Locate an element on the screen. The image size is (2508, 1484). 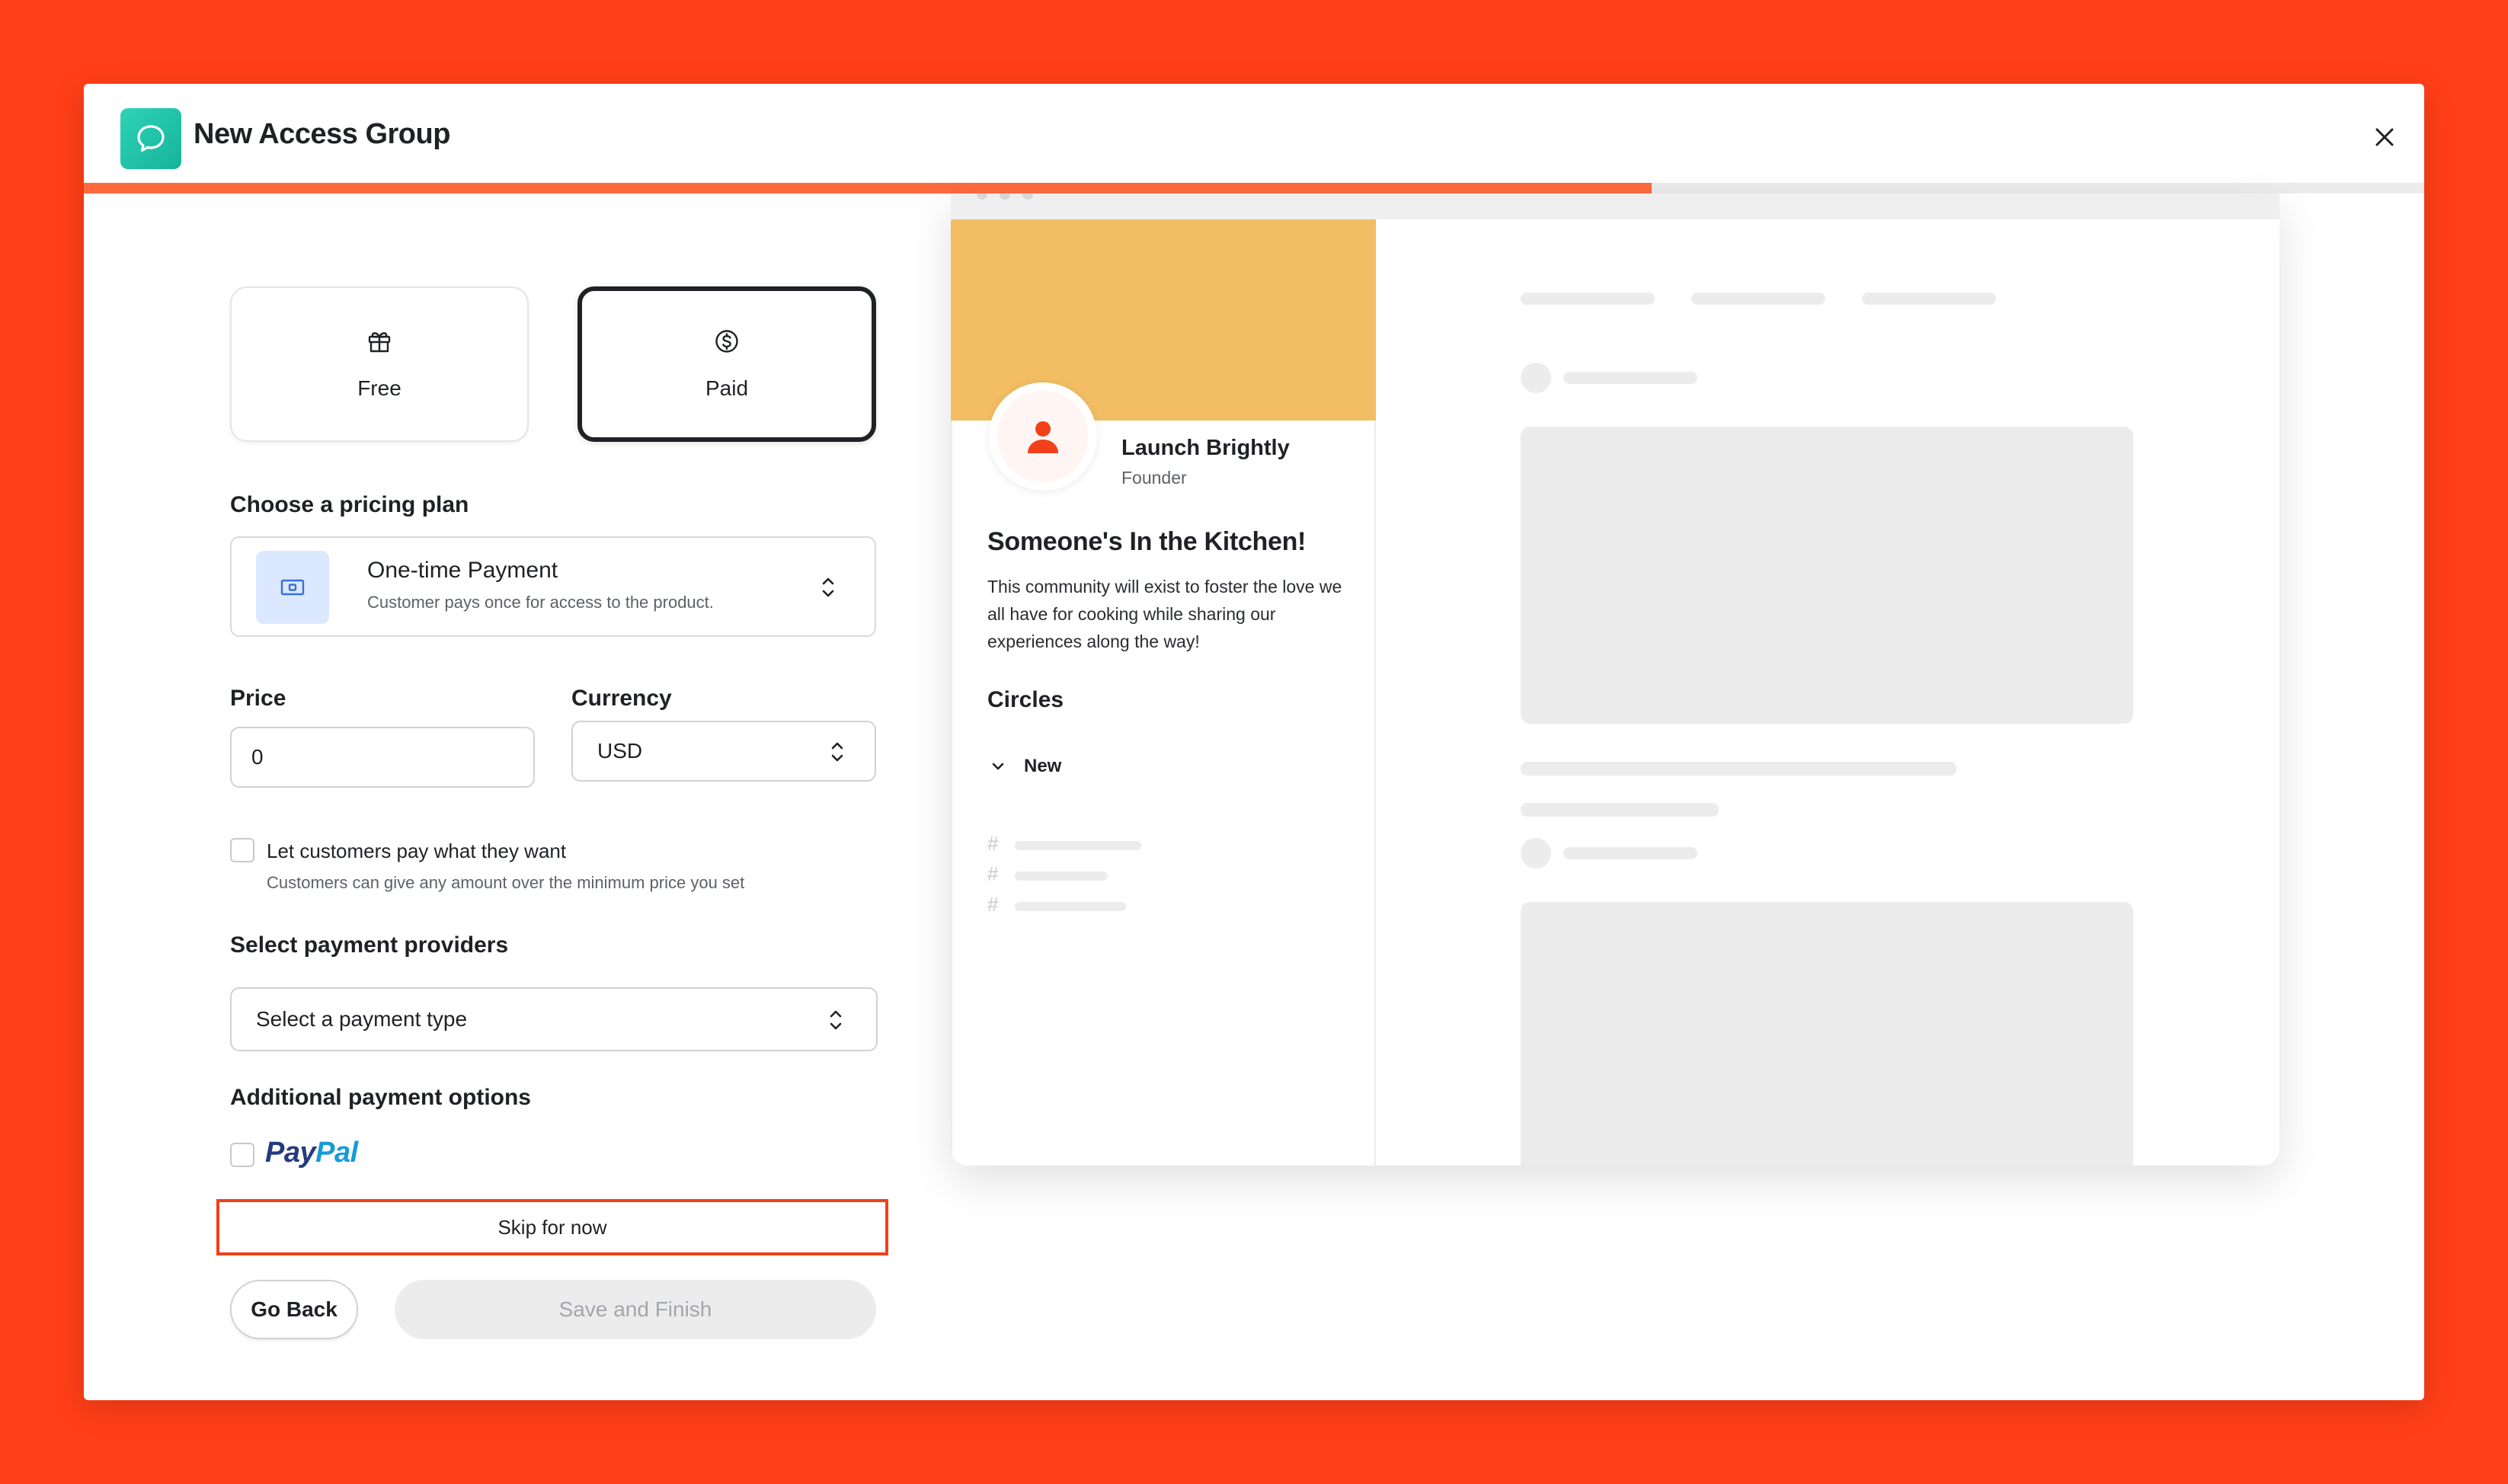
currency-label: Currency is located at coordinates (621, 698).